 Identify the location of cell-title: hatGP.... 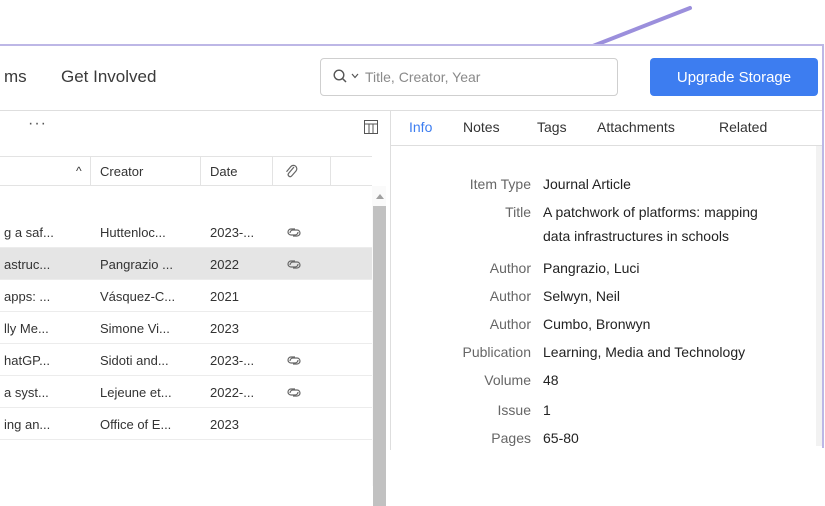
(27, 360).